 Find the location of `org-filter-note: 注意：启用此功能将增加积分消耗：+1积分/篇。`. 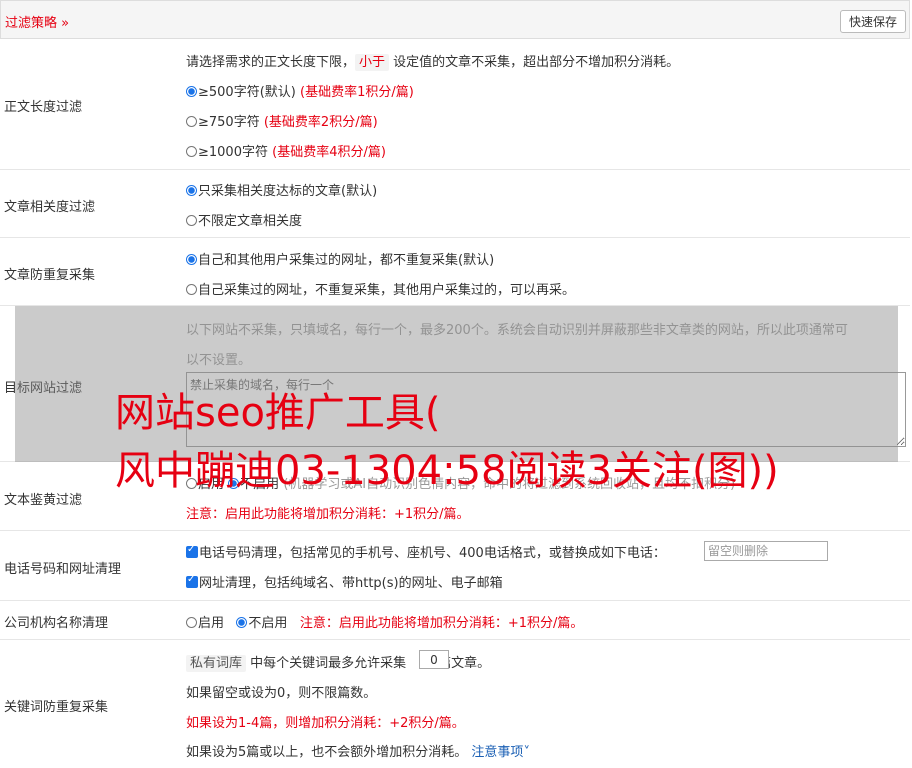

org-filter-note: 注意：启用此功能将增加积分消耗：+1积分/篇。 is located at coordinates (441, 623).